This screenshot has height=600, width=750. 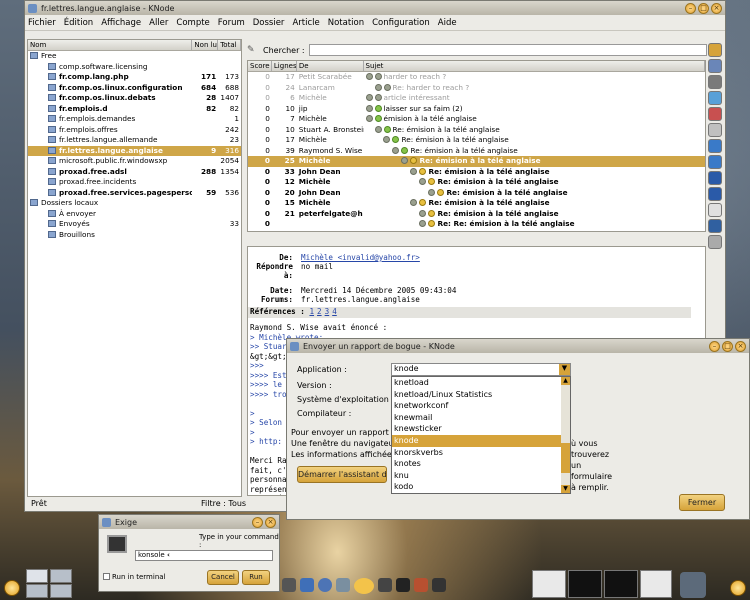 What do you see at coordinates (327, 311) in the screenshot?
I see `reference-link: 3` at bounding box center [327, 311].